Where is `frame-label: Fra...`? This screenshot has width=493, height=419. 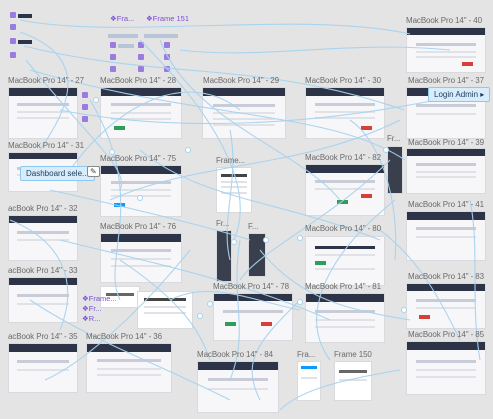
frame-label: Fra... is located at coordinates (306, 354).